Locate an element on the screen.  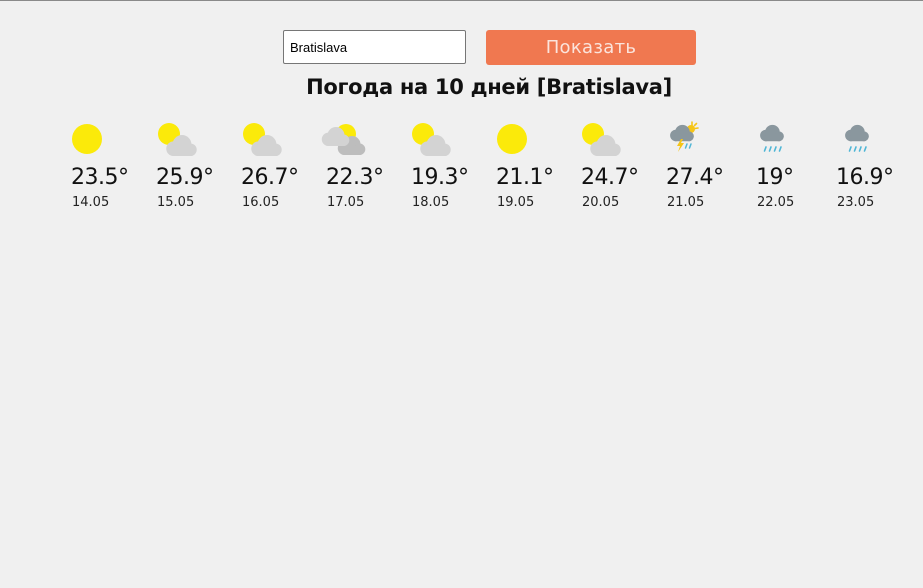
forecast-day: 22.3° 17.05 is located at coordinates (364, 166).